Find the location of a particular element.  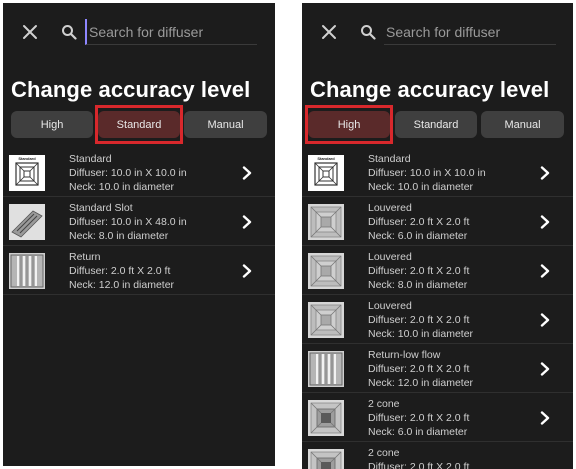

tab-standard: Standard is located at coordinates (436, 124).